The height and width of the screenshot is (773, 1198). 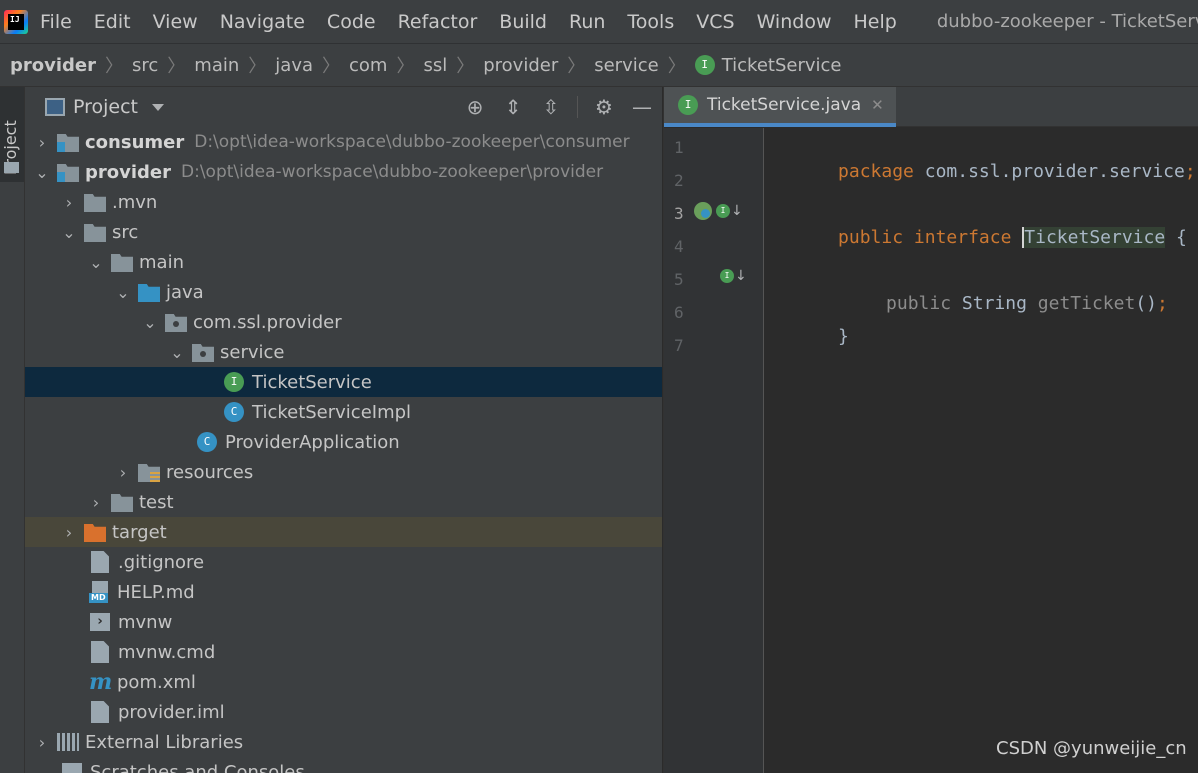 I want to click on menu-build: Build, so click(x=523, y=22).